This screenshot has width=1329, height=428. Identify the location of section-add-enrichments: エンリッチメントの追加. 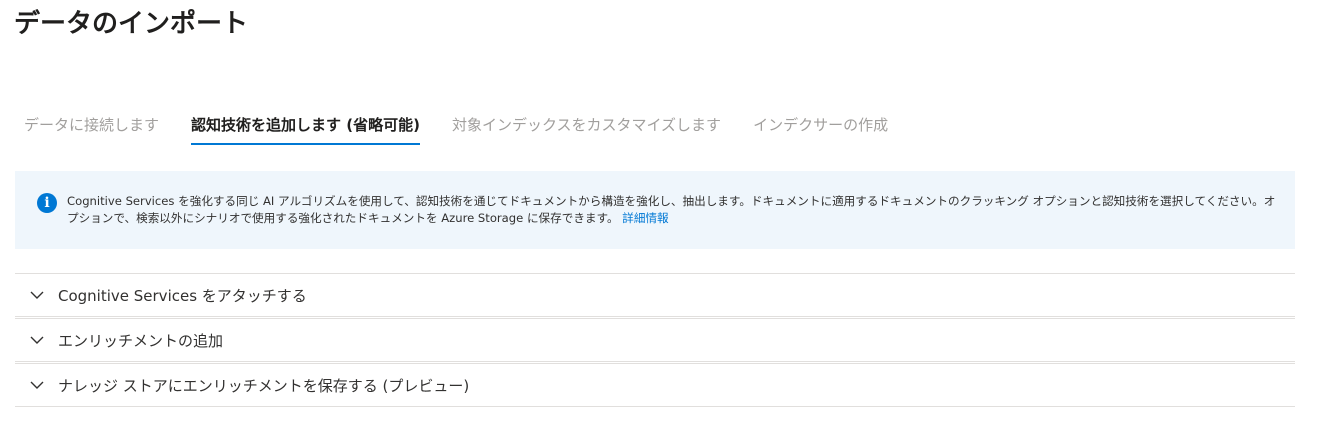
(655, 340).